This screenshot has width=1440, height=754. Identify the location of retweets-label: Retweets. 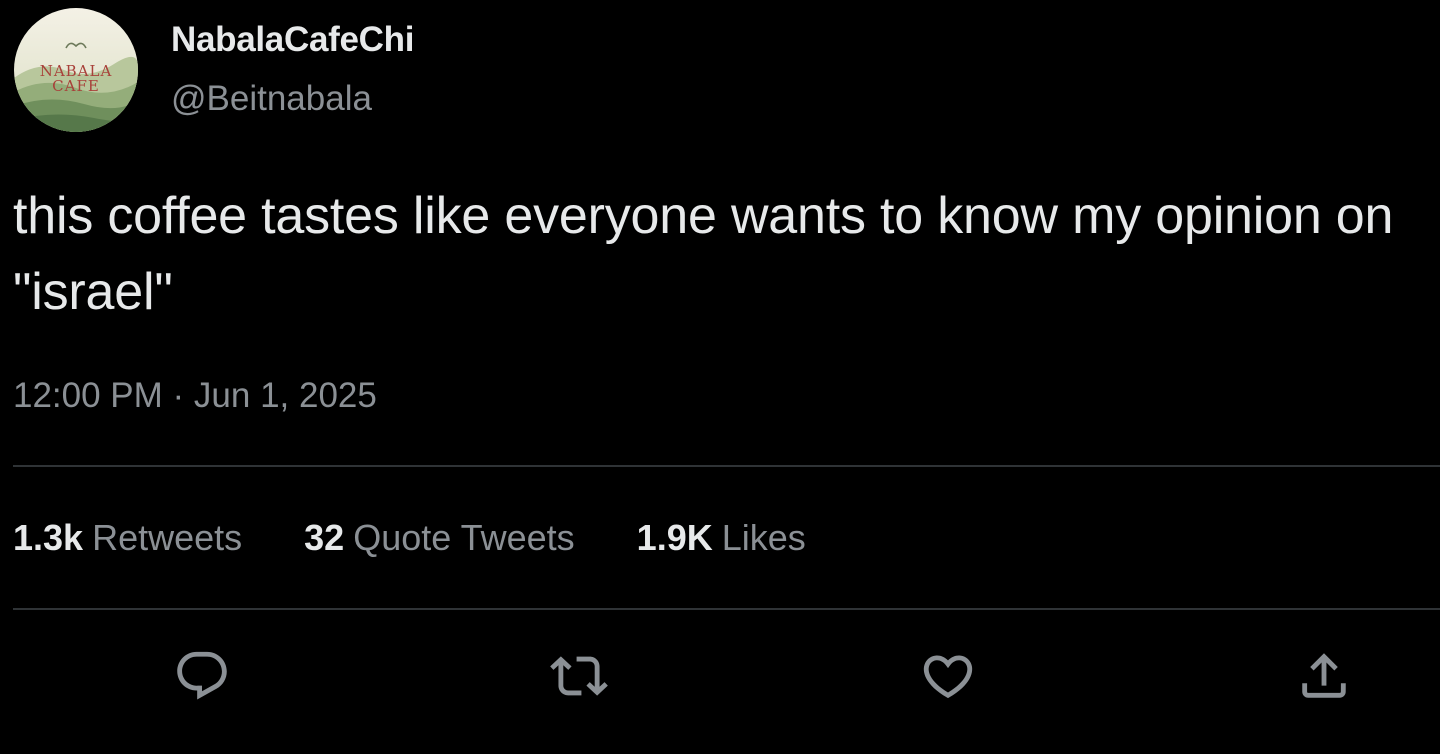
(167, 537).